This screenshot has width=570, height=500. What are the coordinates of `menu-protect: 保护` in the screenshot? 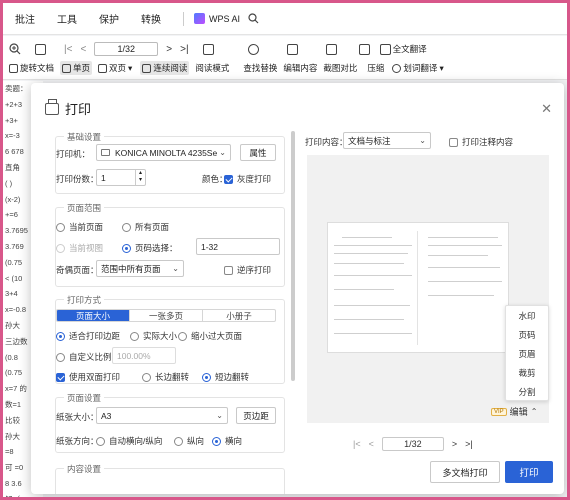 It's located at (109, 18).